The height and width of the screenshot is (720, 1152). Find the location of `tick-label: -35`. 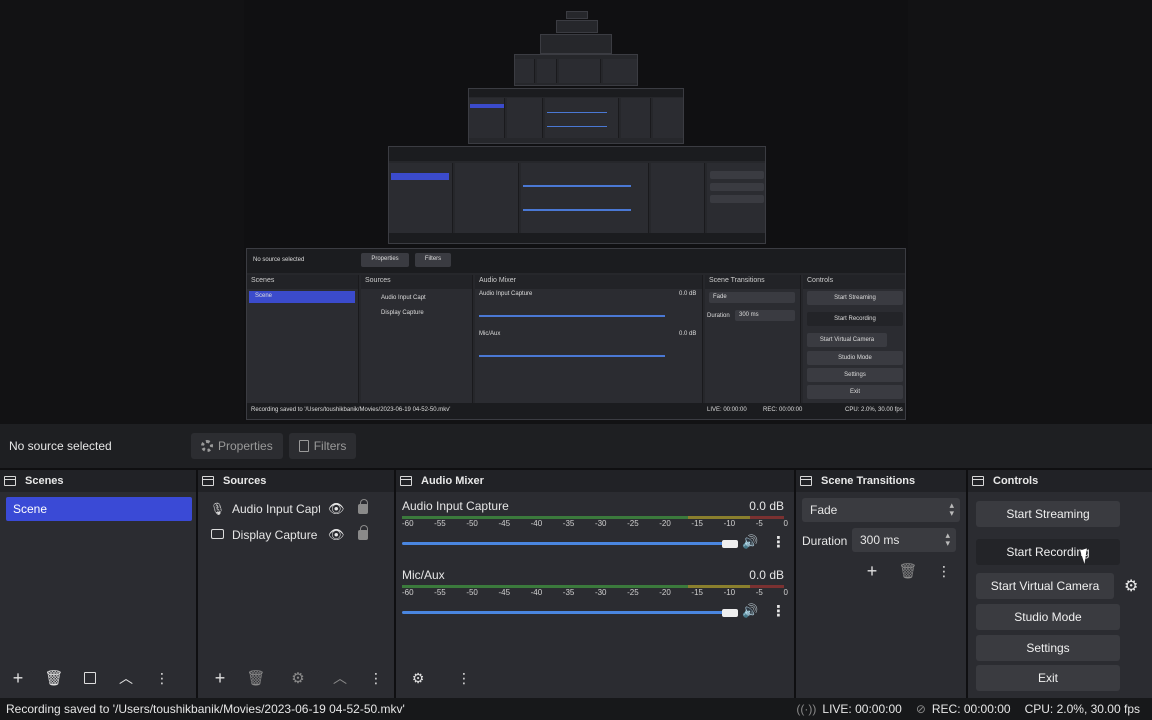

tick-label: -35 is located at coordinates (568, 592).